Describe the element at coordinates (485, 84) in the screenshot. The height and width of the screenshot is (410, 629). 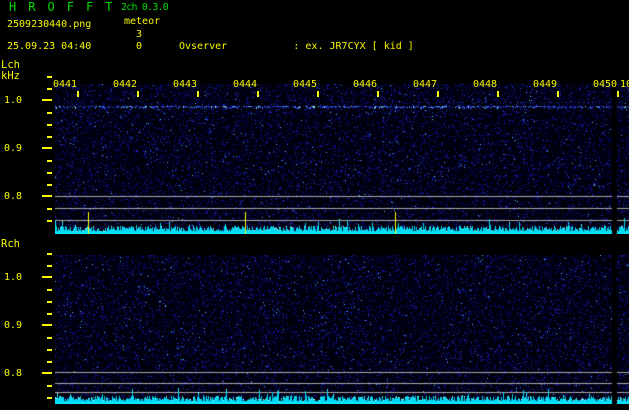
I see `time-label: 0448` at that location.